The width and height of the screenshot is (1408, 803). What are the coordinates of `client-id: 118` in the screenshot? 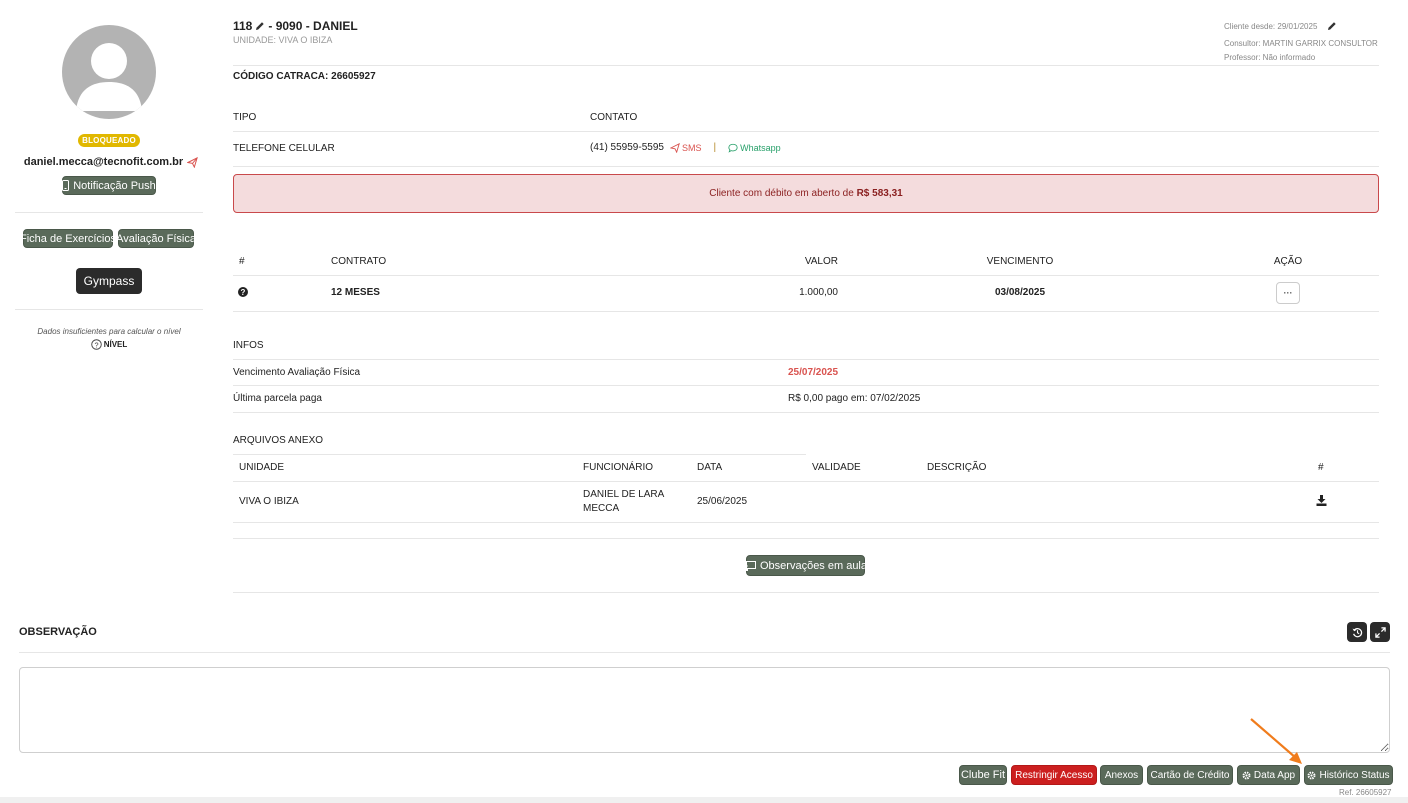 It's located at (243, 26).